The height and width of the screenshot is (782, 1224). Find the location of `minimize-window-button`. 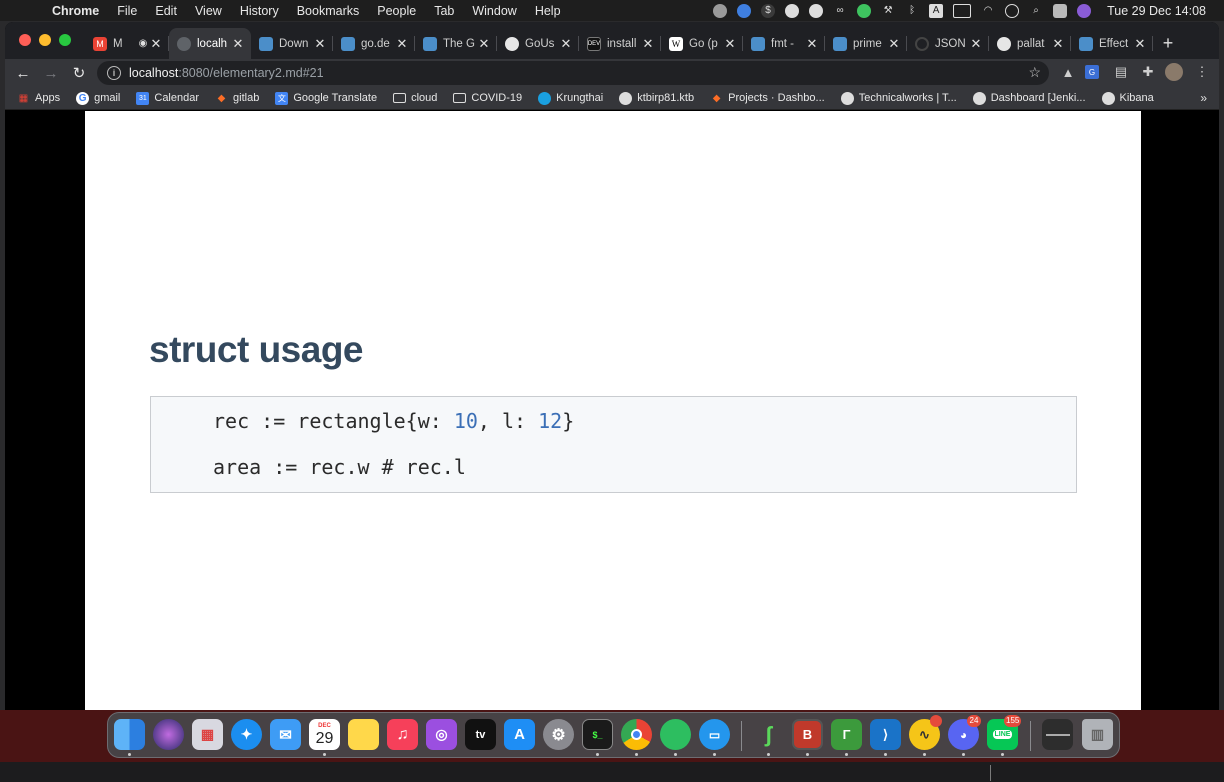

minimize-window-button is located at coordinates (45, 40).